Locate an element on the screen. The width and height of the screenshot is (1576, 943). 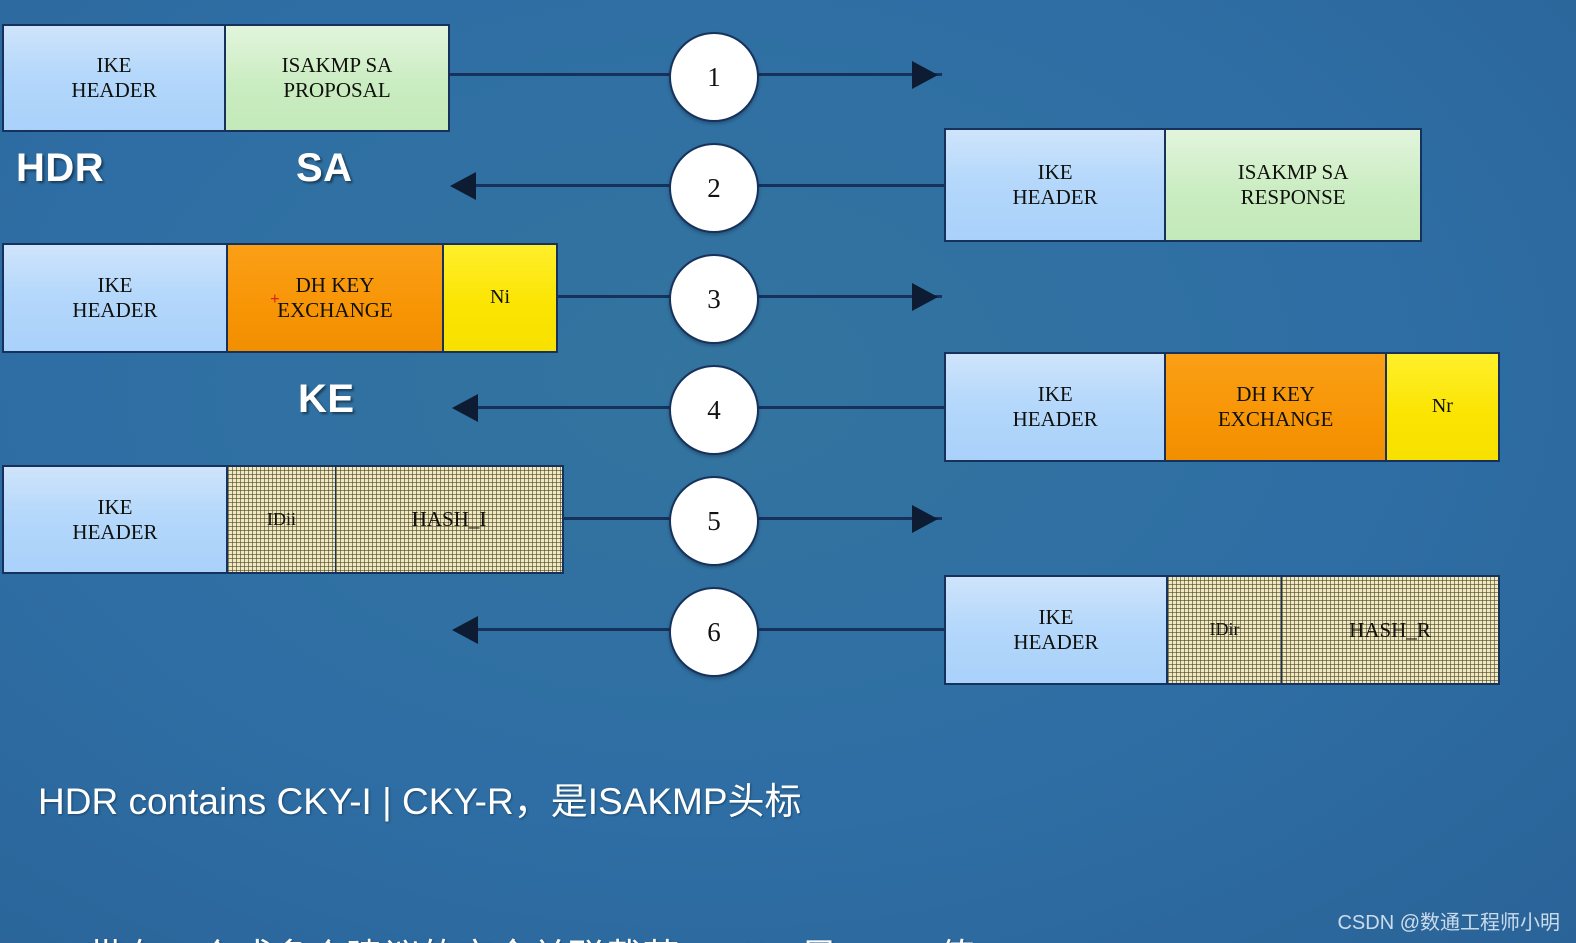
packet-left-3: IKE HEADER DH KEY EXCHANGE + Ni is located at coordinates (280, 298).